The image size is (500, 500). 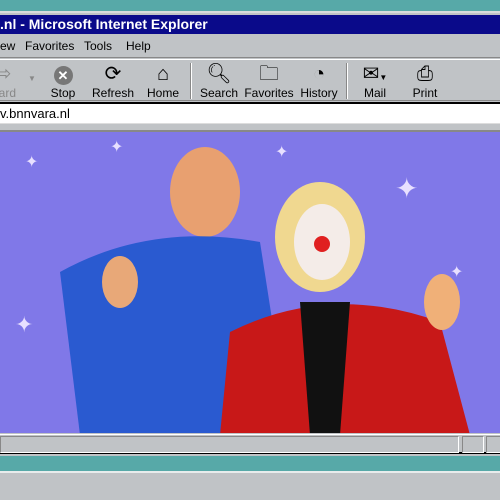 What do you see at coordinates (63, 74) in the screenshot?
I see `stop-icon: ✕` at bounding box center [63, 74].